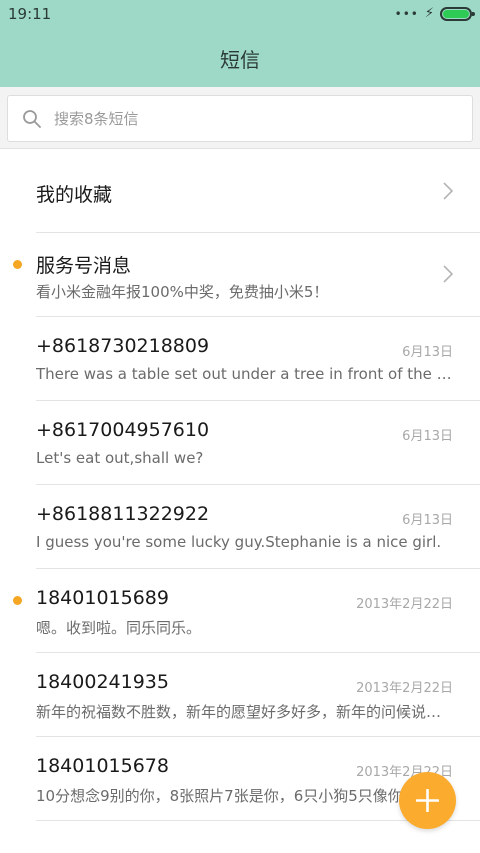 The width and height of the screenshot is (480, 853). Describe the element at coordinates (123, 346) in the screenshot. I see `conversation-name: +8618730218809` at that location.